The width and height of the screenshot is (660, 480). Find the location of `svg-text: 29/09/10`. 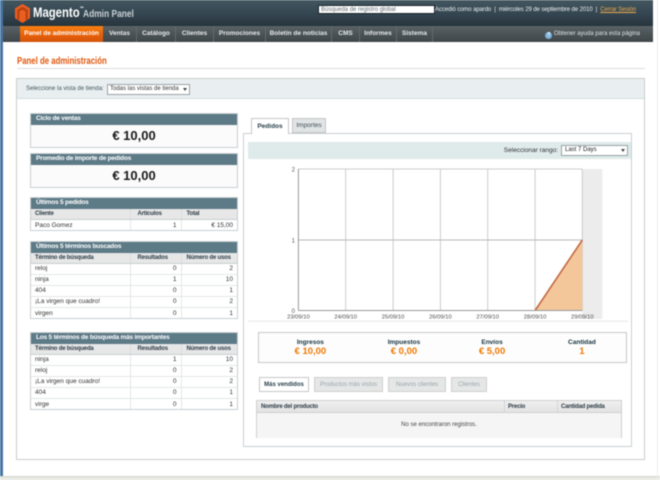

svg-text: 29/09/10 is located at coordinates (582, 318).